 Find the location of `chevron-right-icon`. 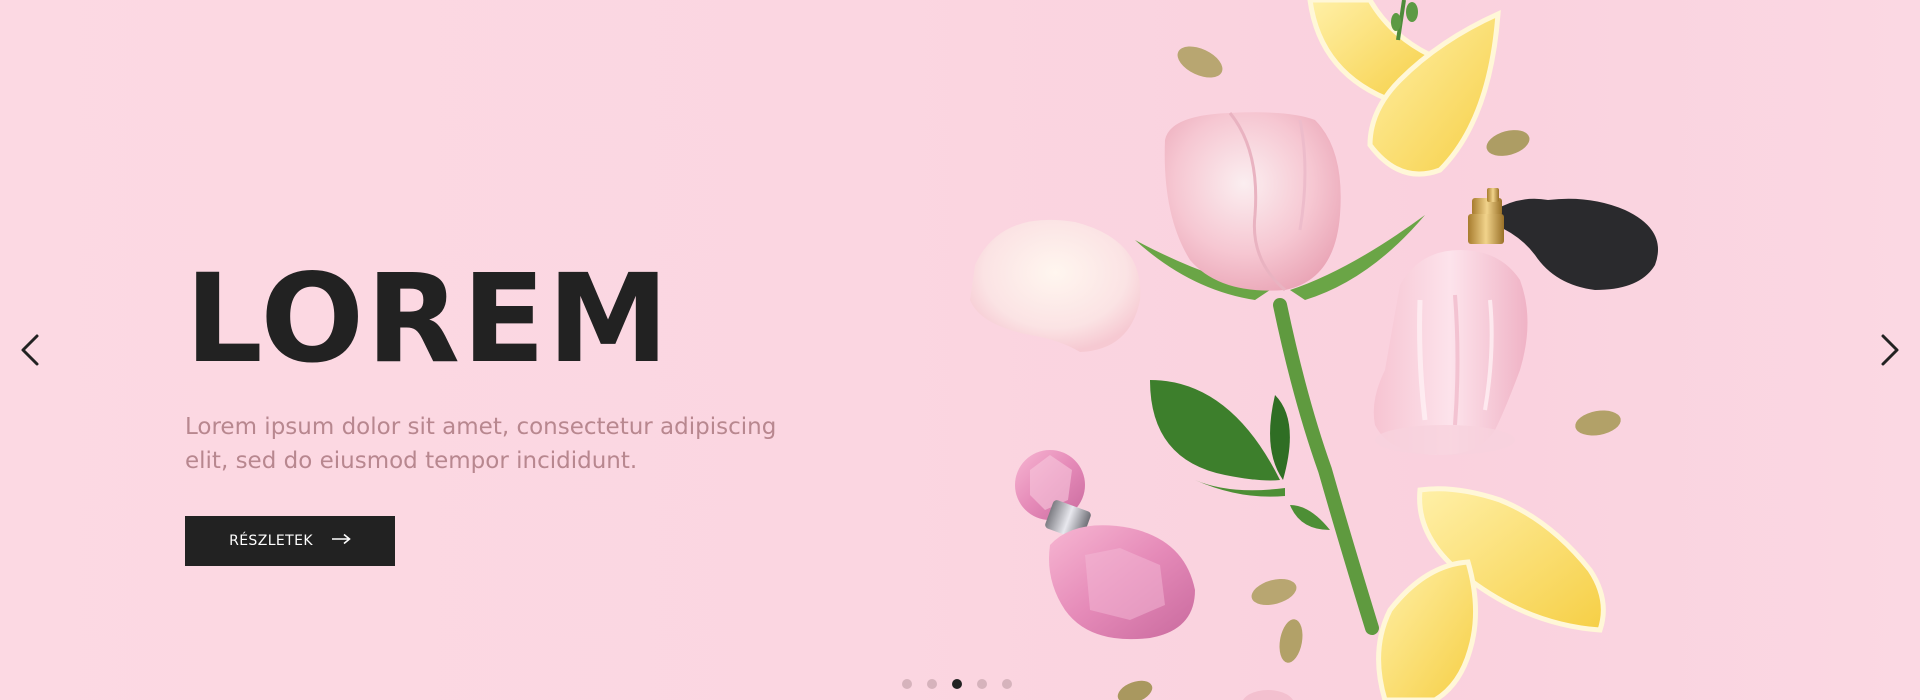

chevron-right-icon is located at coordinates (1890, 352).